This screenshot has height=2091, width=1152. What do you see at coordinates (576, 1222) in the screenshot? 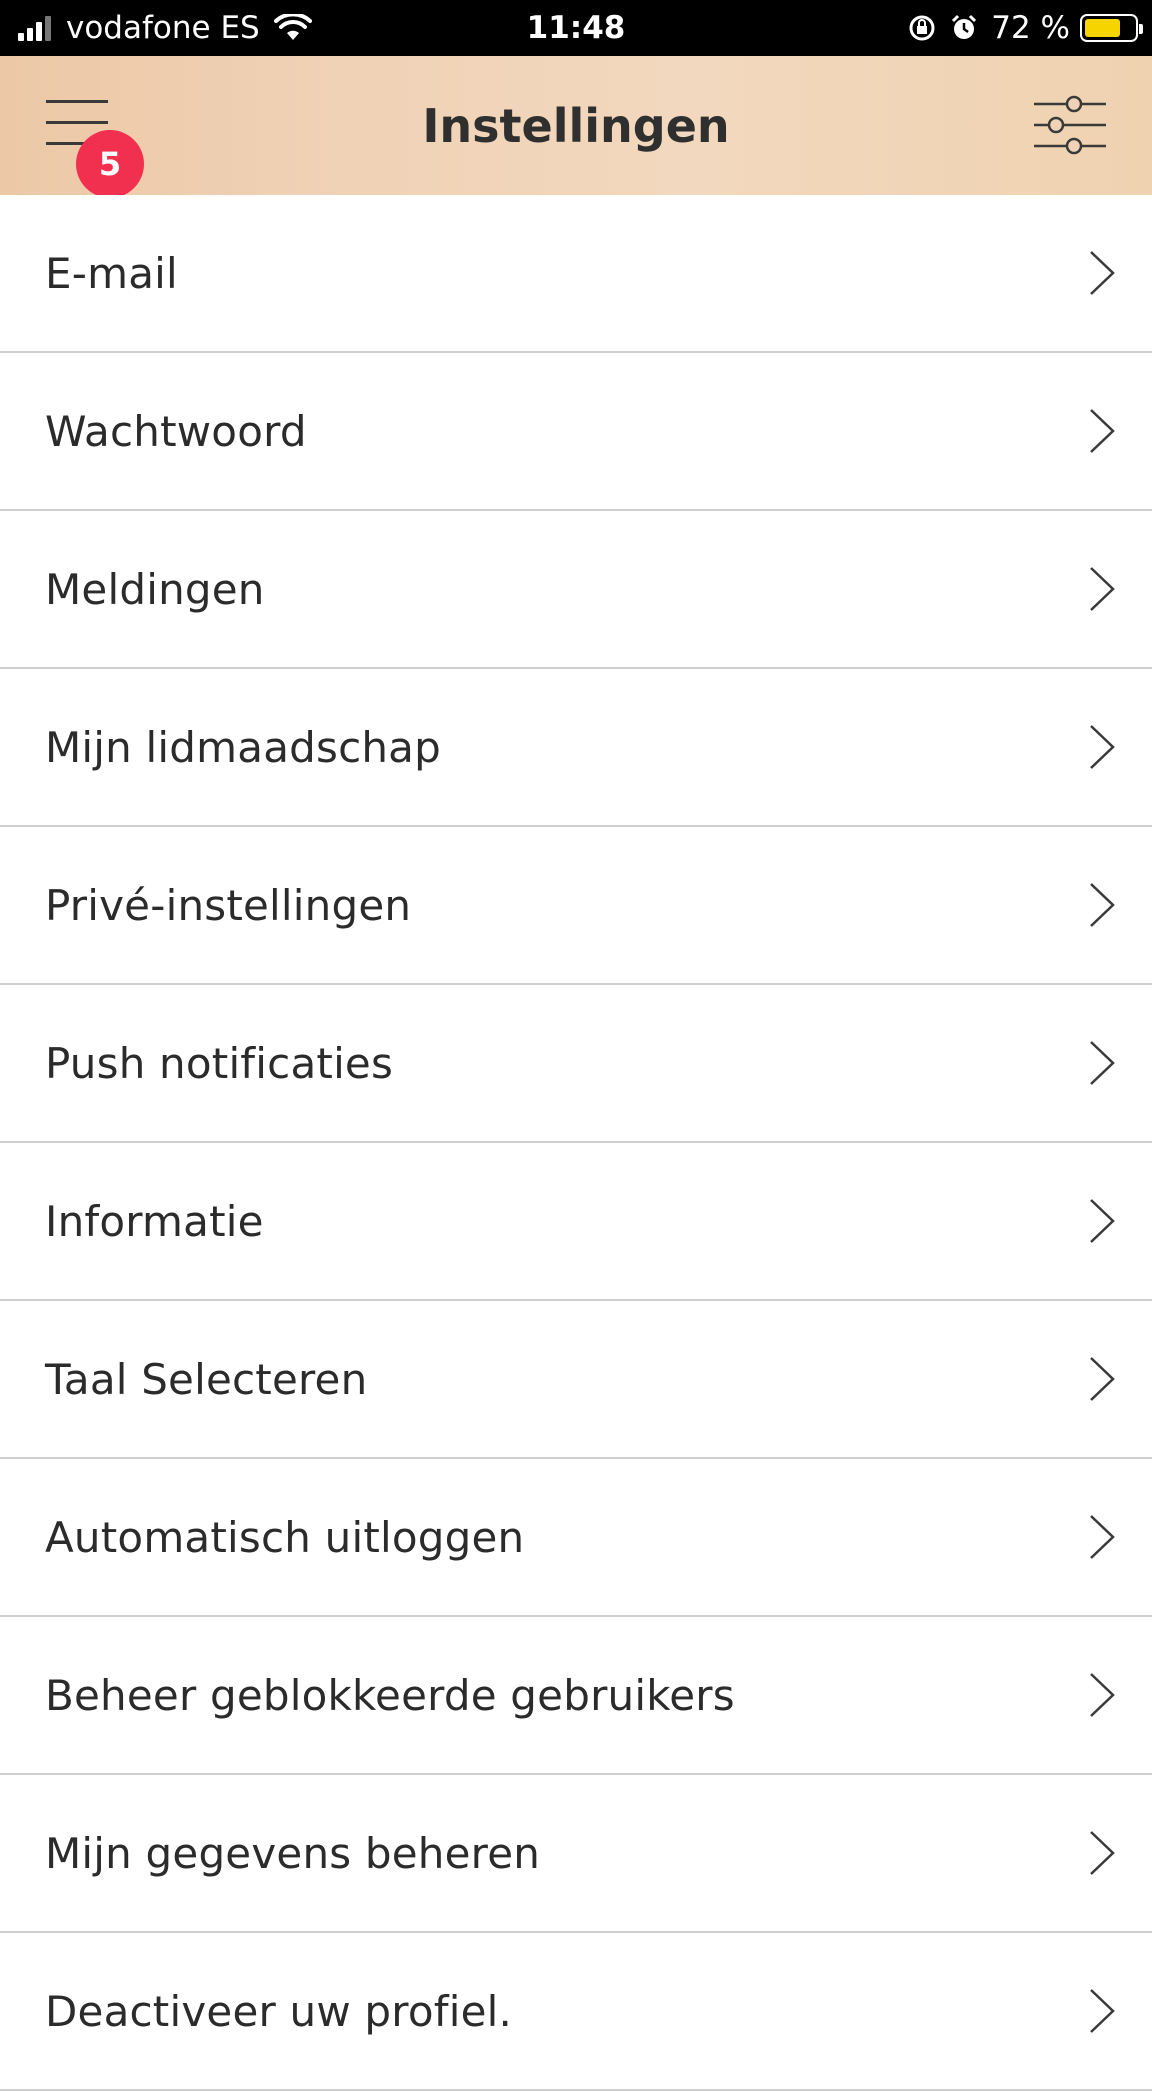
I see `settings-row: Informatie` at bounding box center [576, 1222].